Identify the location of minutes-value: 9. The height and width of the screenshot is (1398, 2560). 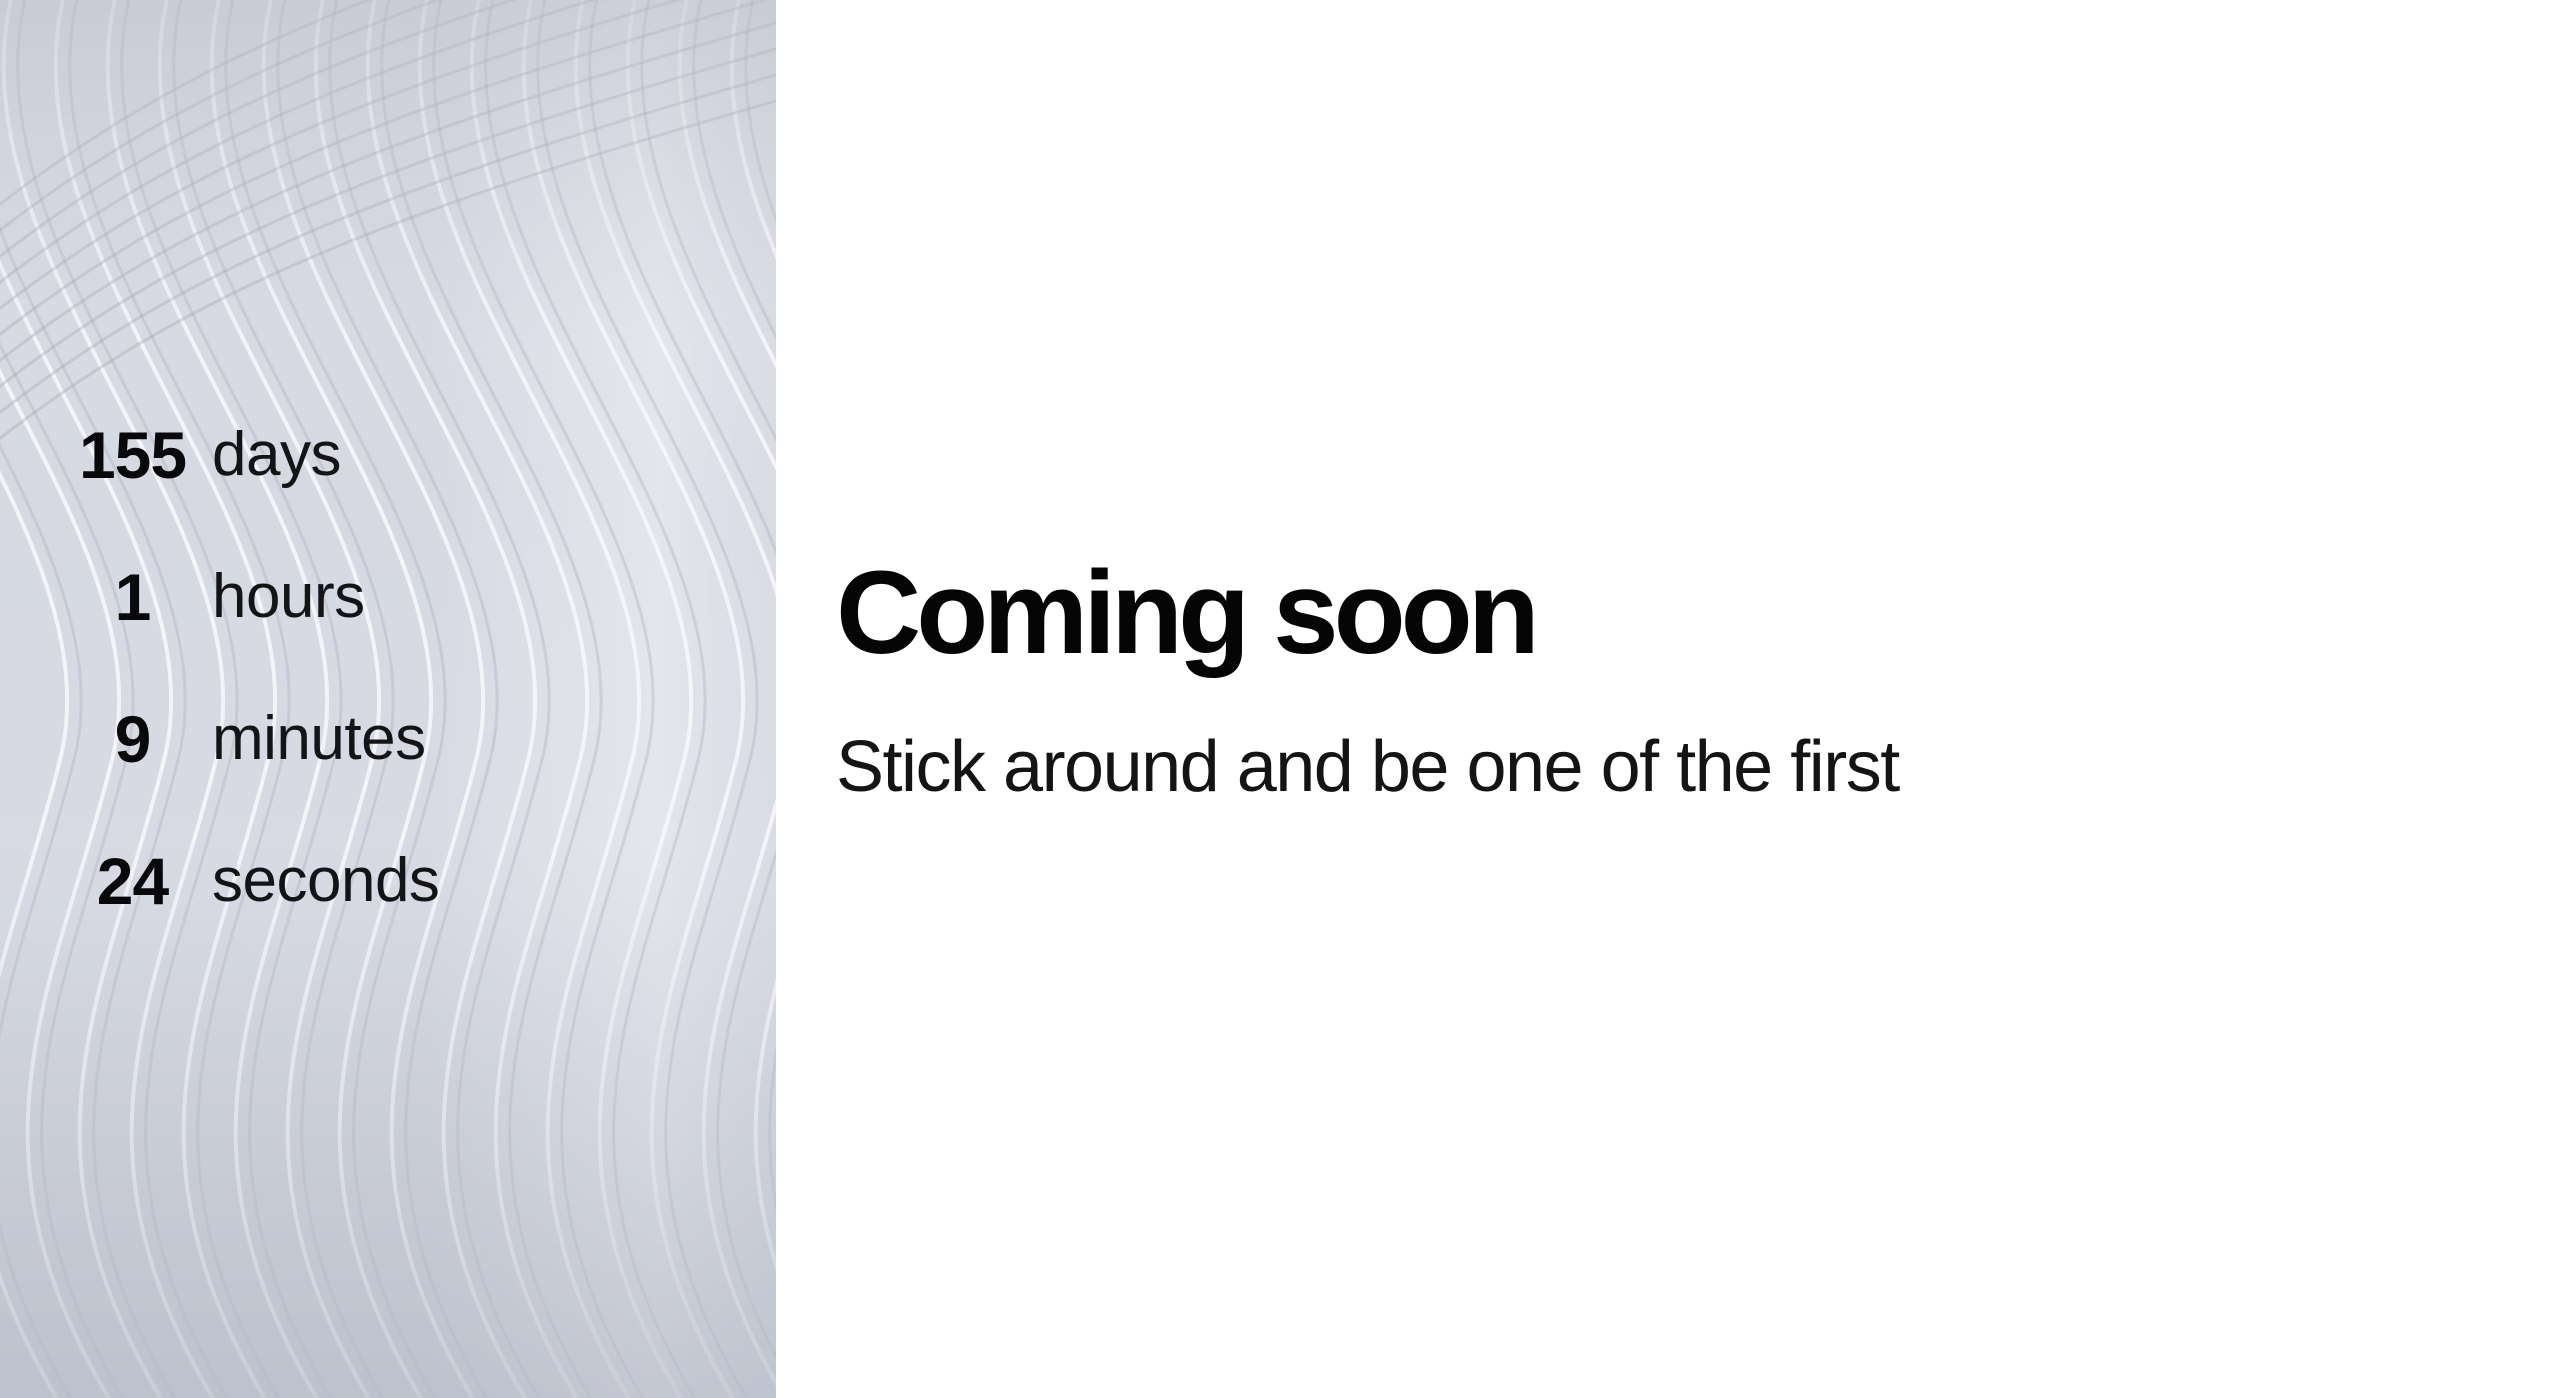
(133, 739).